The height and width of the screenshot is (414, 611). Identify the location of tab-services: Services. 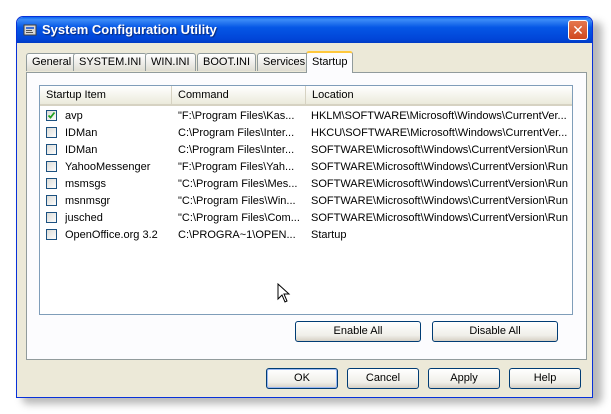
(284, 62).